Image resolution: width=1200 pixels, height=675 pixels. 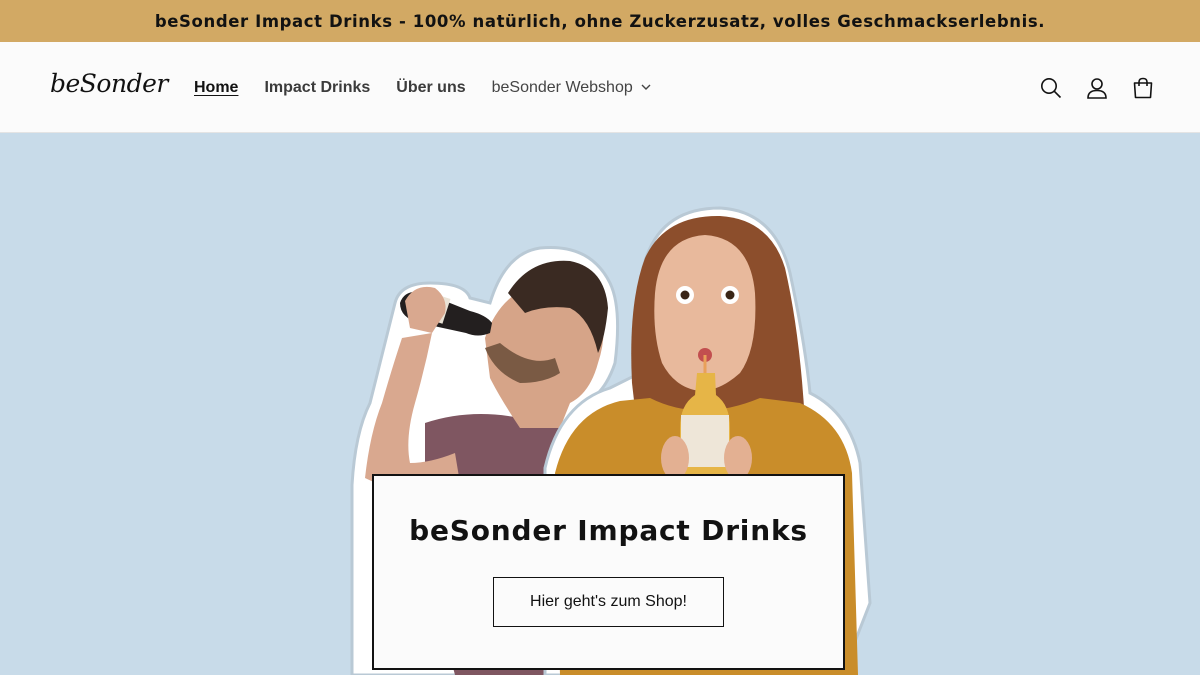 What do you see at coordinates (109, 83) in the screenshot?
I see `logo-text: beSonder` at bounding box center [109, 83].